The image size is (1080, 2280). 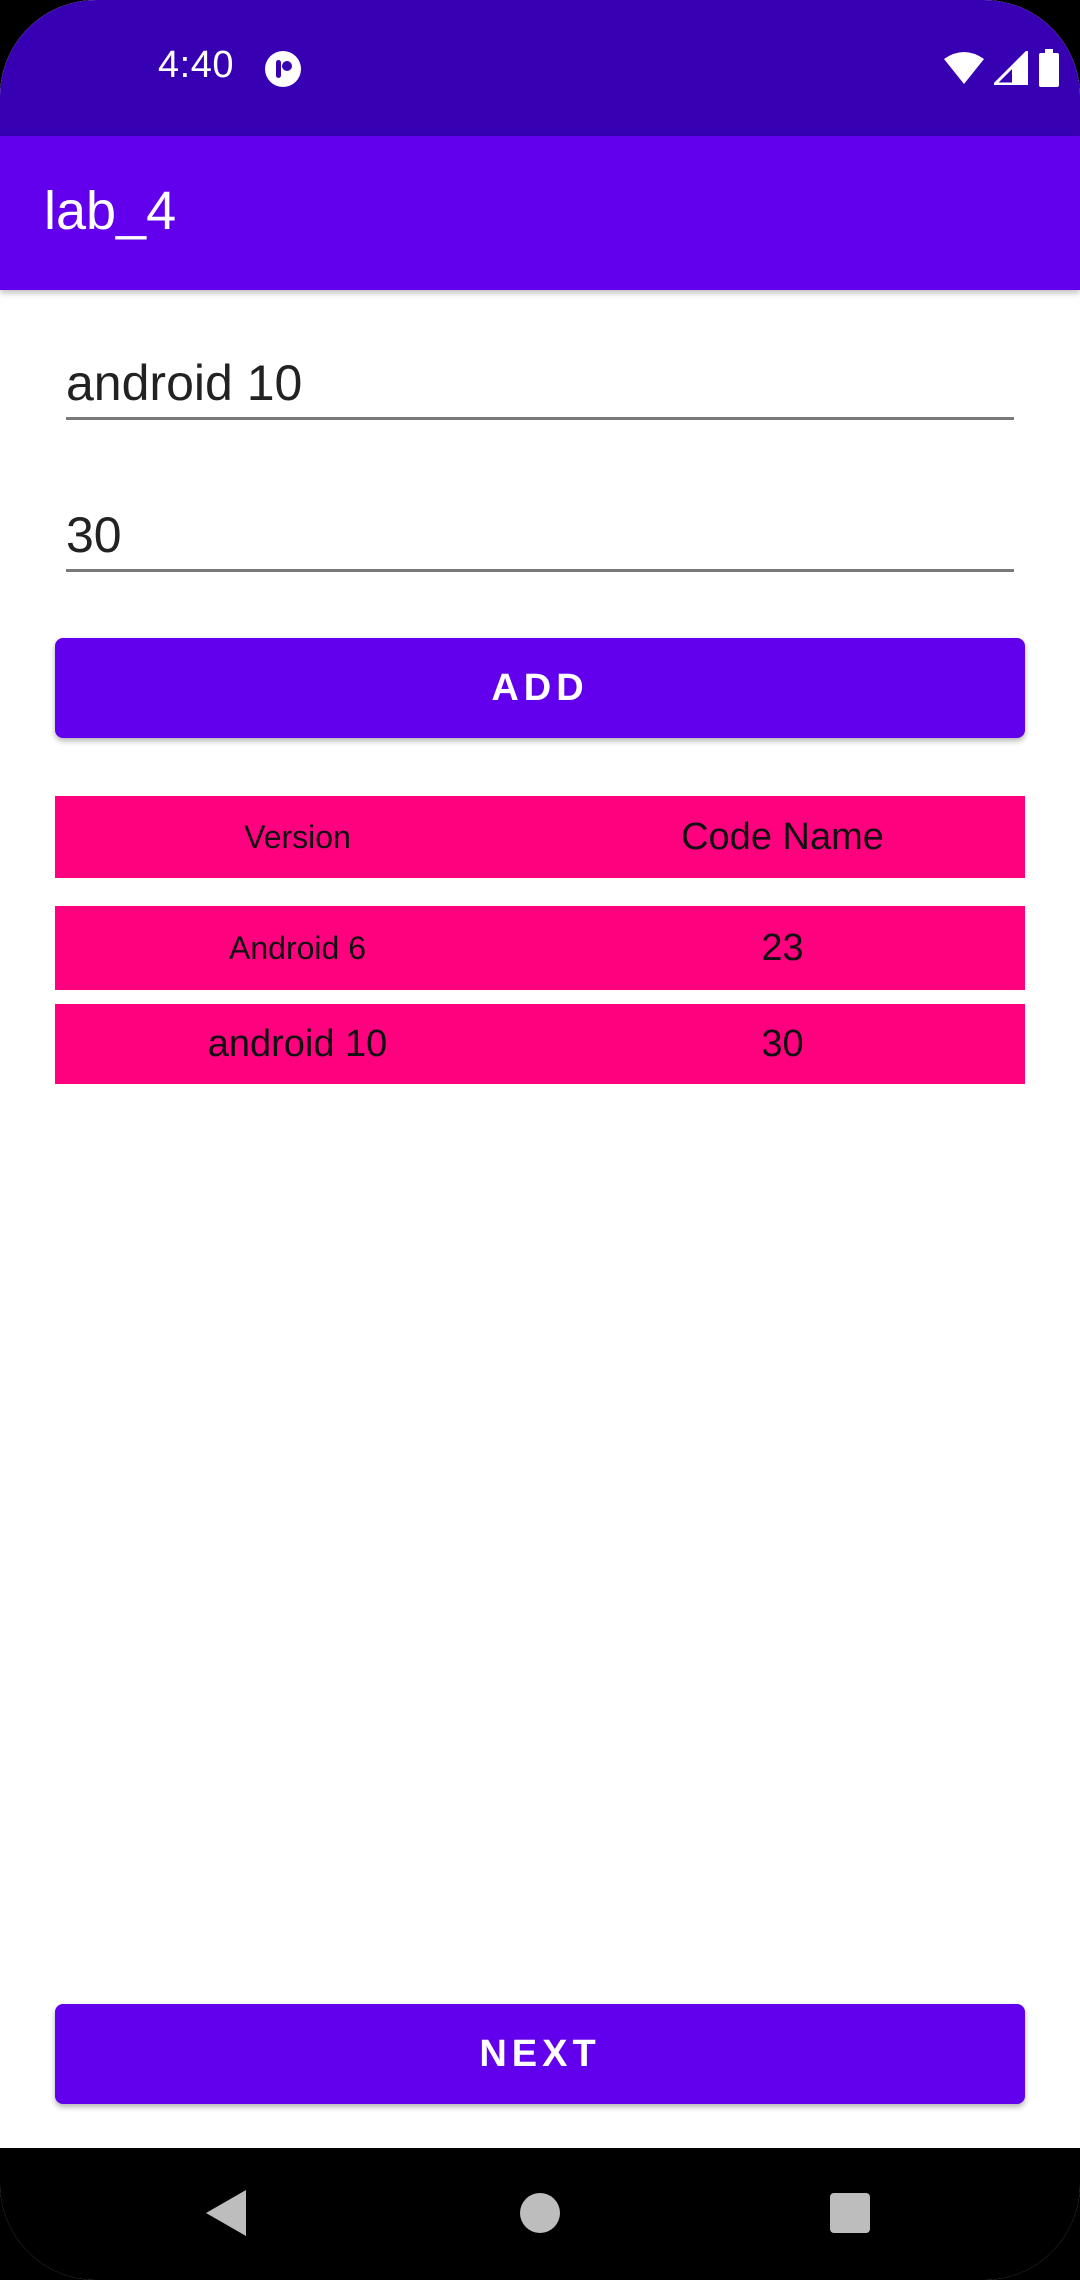 What do you see at coordinates (782, 947) in the screenshot?
I see `row-code: 23` at bounding box center [782, 947].